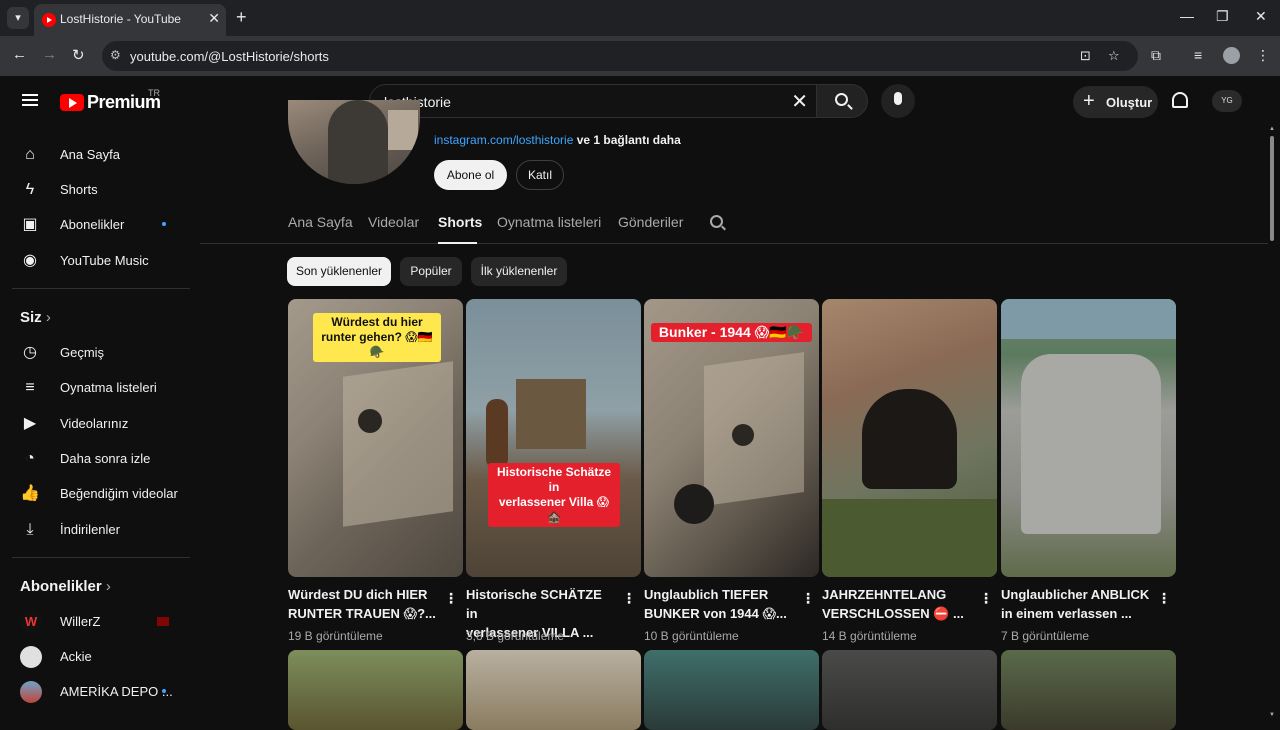 The image size is (1280, 730). I want to click on extensions-icon: ⧉, so click(1156, 55).